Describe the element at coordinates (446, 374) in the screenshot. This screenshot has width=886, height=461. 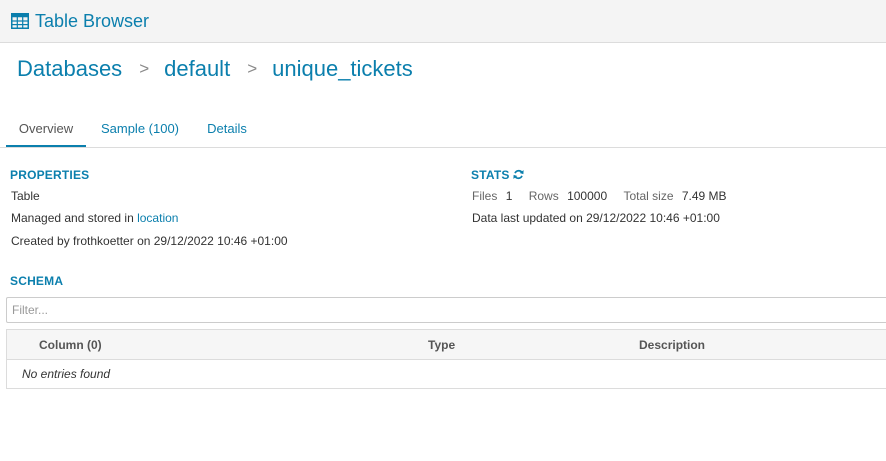
I see `schema-table-body: No entries found` at that location.